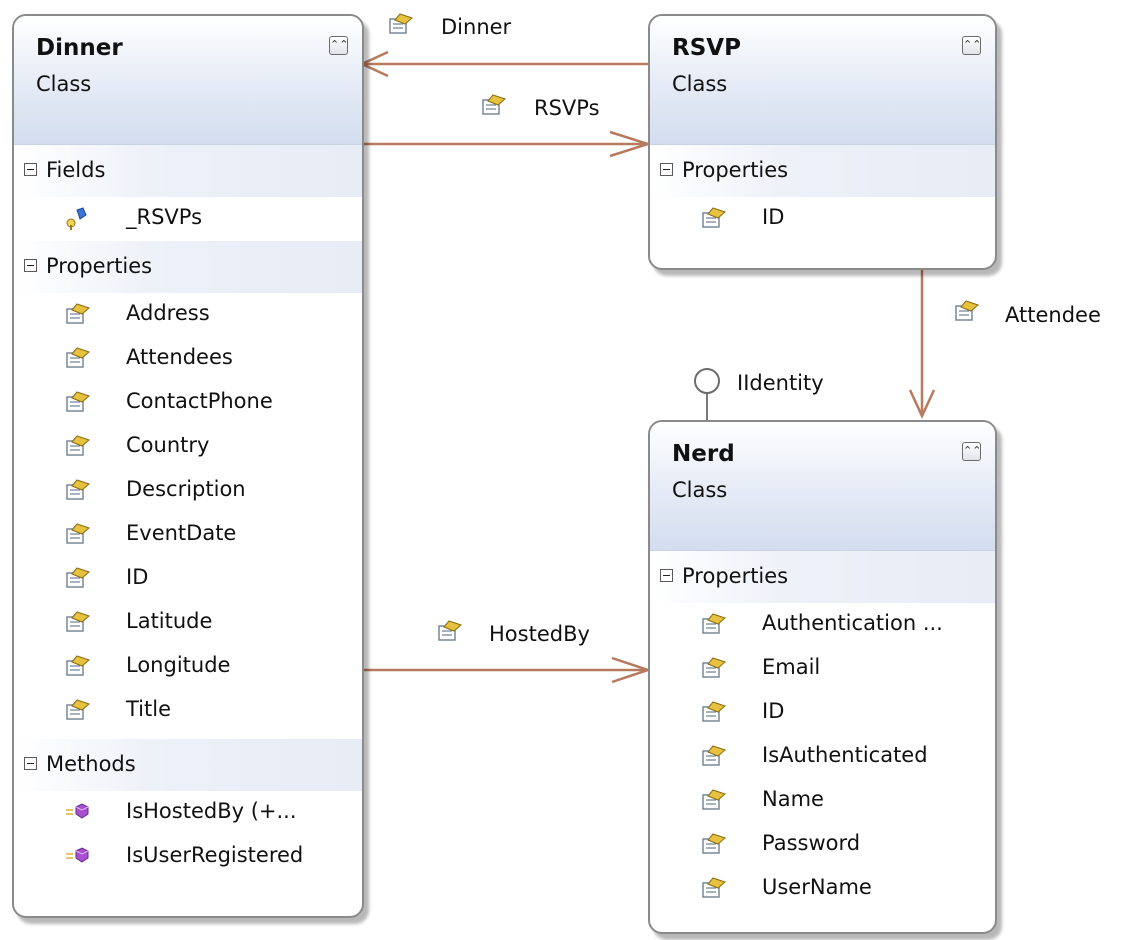  I want to click on member-name: Description, so click(186, 489).